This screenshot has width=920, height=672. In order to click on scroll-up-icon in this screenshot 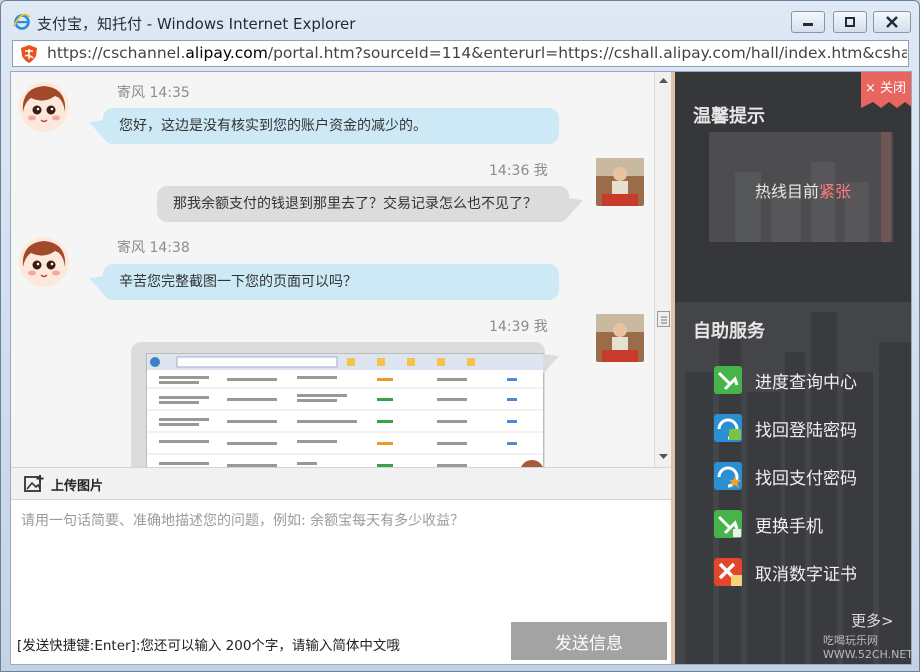, I will do `click(663, 80)`.